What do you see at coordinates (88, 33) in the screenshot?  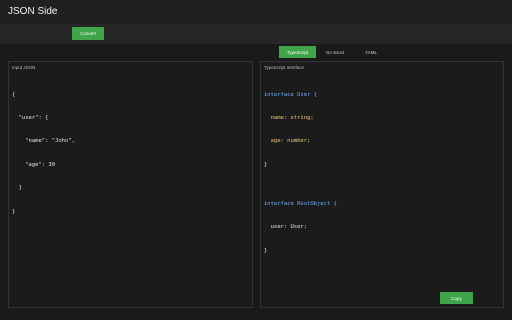 I see `convert-button: Convert` at bounding box center [88, 33].